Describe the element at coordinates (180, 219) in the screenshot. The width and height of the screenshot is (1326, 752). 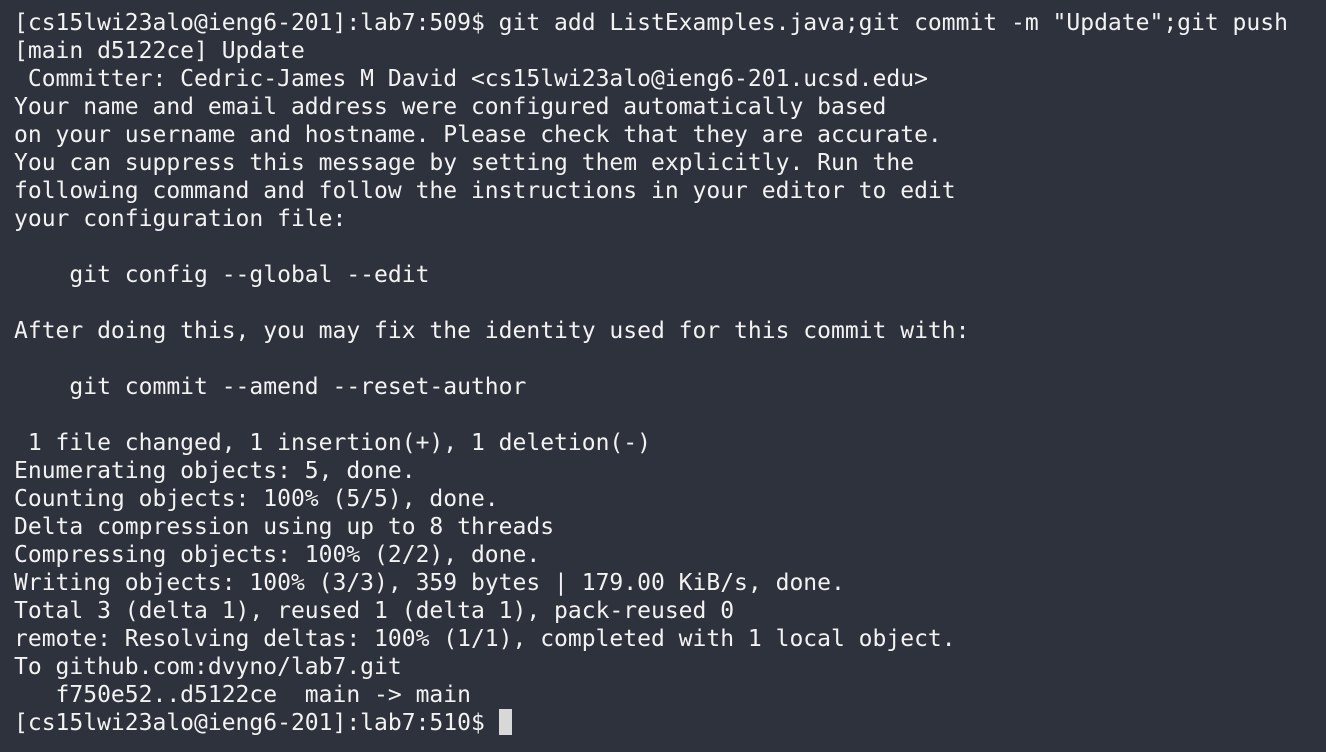
I see `terminal-output-line: your configuration file:` at that location.